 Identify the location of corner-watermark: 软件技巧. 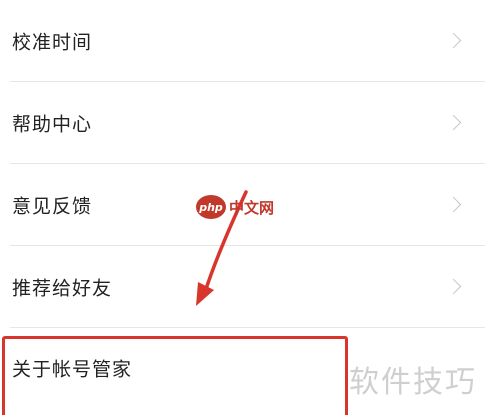
(413, 382).